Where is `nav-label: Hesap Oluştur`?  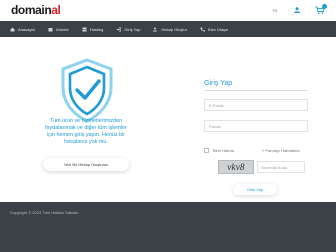
nav-label: Hesap Oluştur is located at coordinates (174, 29).